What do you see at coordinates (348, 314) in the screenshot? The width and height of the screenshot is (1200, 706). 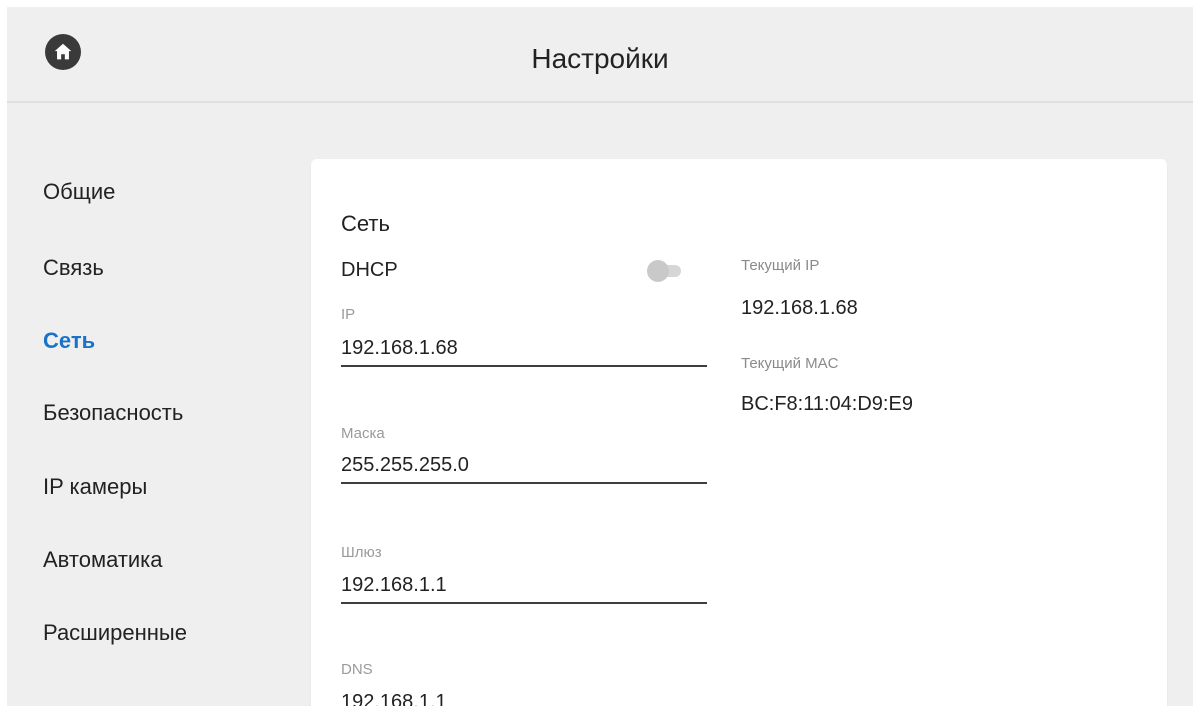 I see `ip-label: IP` at bounding box center [348, 314].